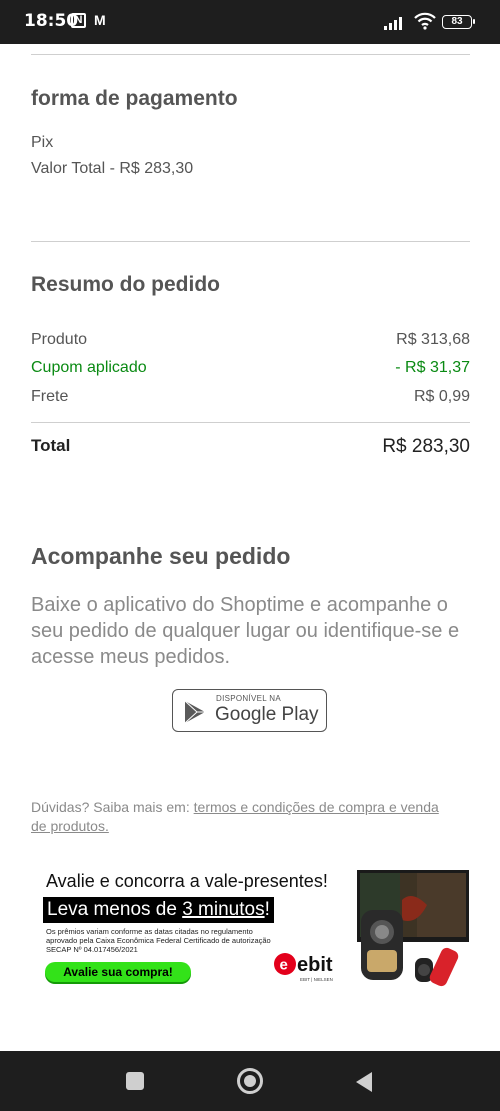 This screenshot has width=500, height=1111. I want to click on ebit-logo: e ebit EBIT | NIELSEN, so click(303, 967).